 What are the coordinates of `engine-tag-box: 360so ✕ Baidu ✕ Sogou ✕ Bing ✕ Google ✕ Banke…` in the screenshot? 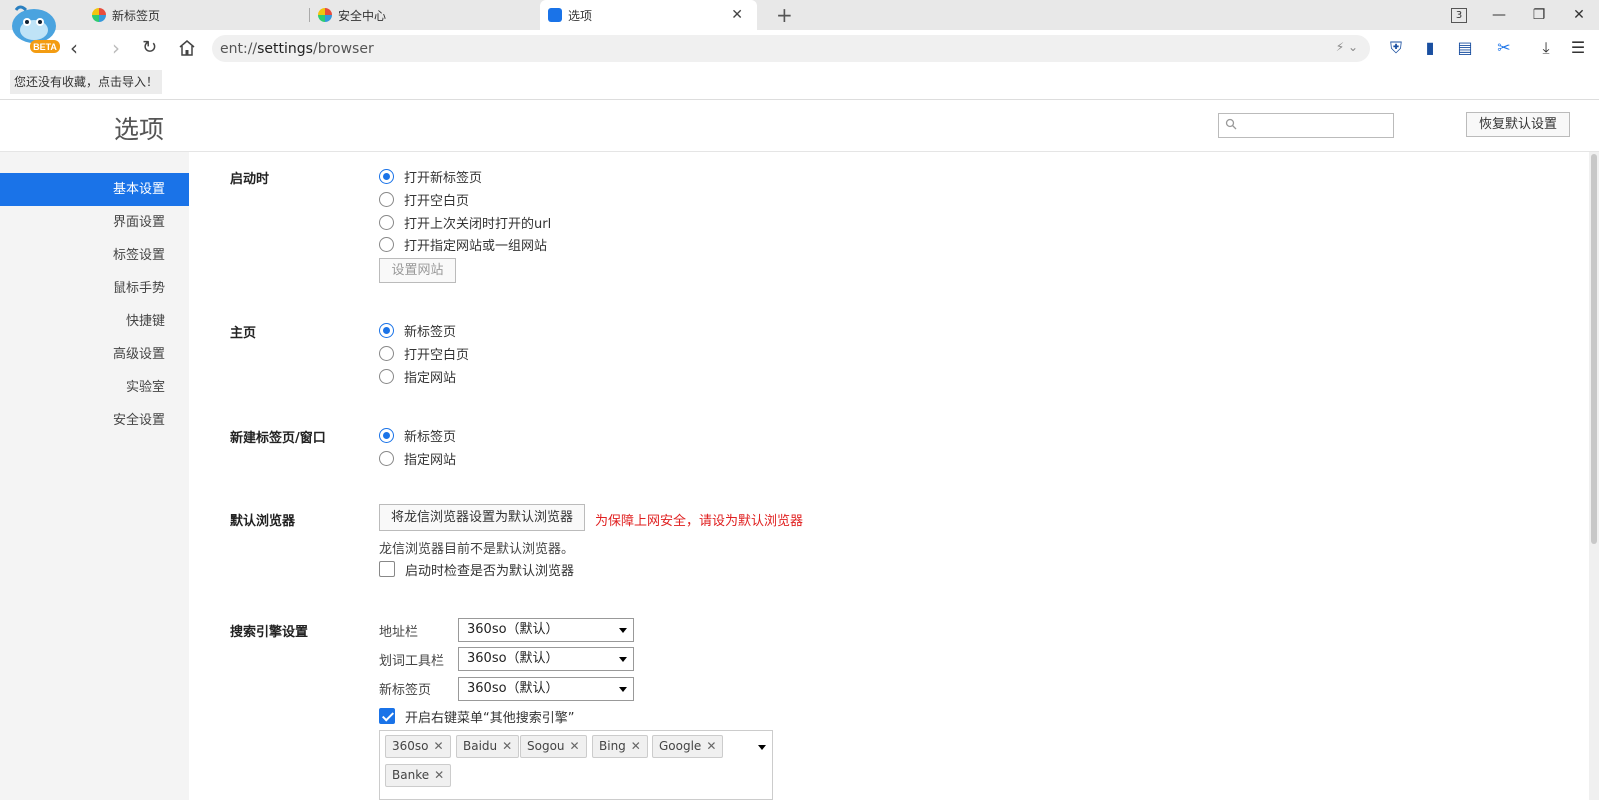 It's located at (576, 765).